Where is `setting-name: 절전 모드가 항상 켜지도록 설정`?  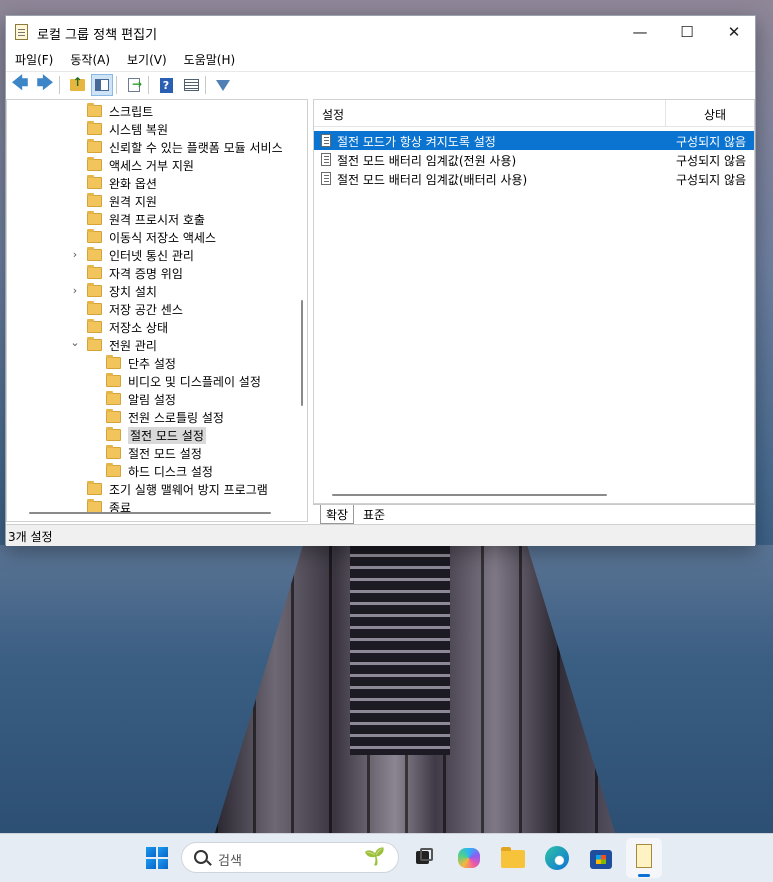 setting-name: 절전 모드가 항상 켜지도록 설정 is located at coordinates (416, 142).